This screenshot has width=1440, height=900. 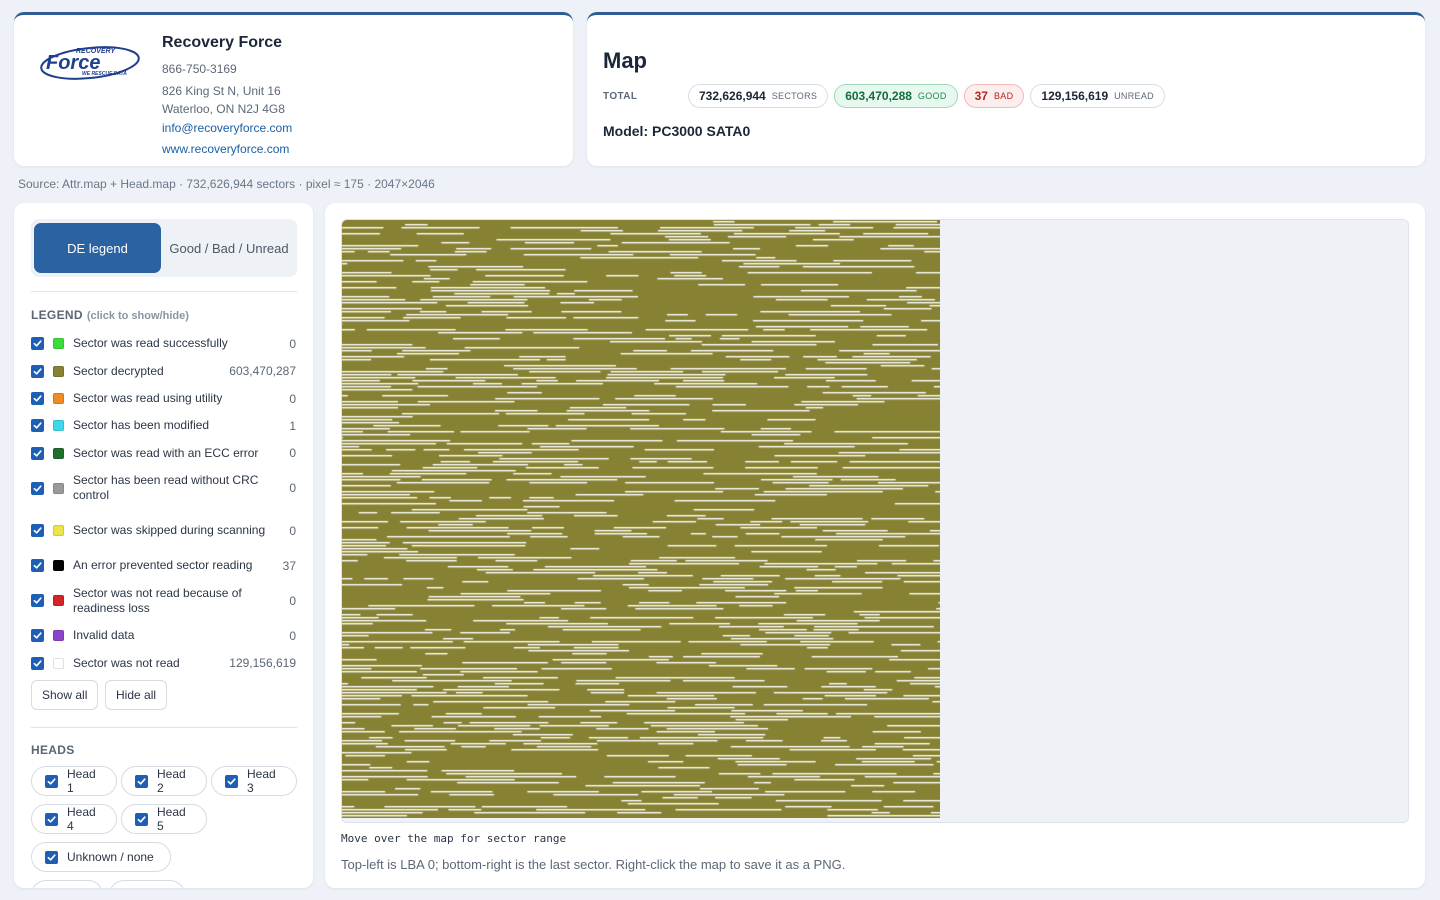 What do you see at coordinates (732, 96) in the screenshot?
I see `sectors-count: 732,626,944` at bounding box center [732, 96].